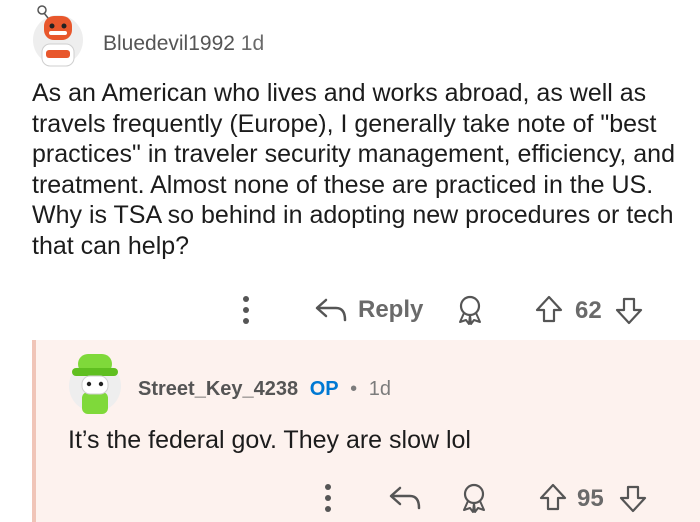  Describe the element at coordinates (588, 310) in the screenshot. I see `vote-count: 62` at that location.